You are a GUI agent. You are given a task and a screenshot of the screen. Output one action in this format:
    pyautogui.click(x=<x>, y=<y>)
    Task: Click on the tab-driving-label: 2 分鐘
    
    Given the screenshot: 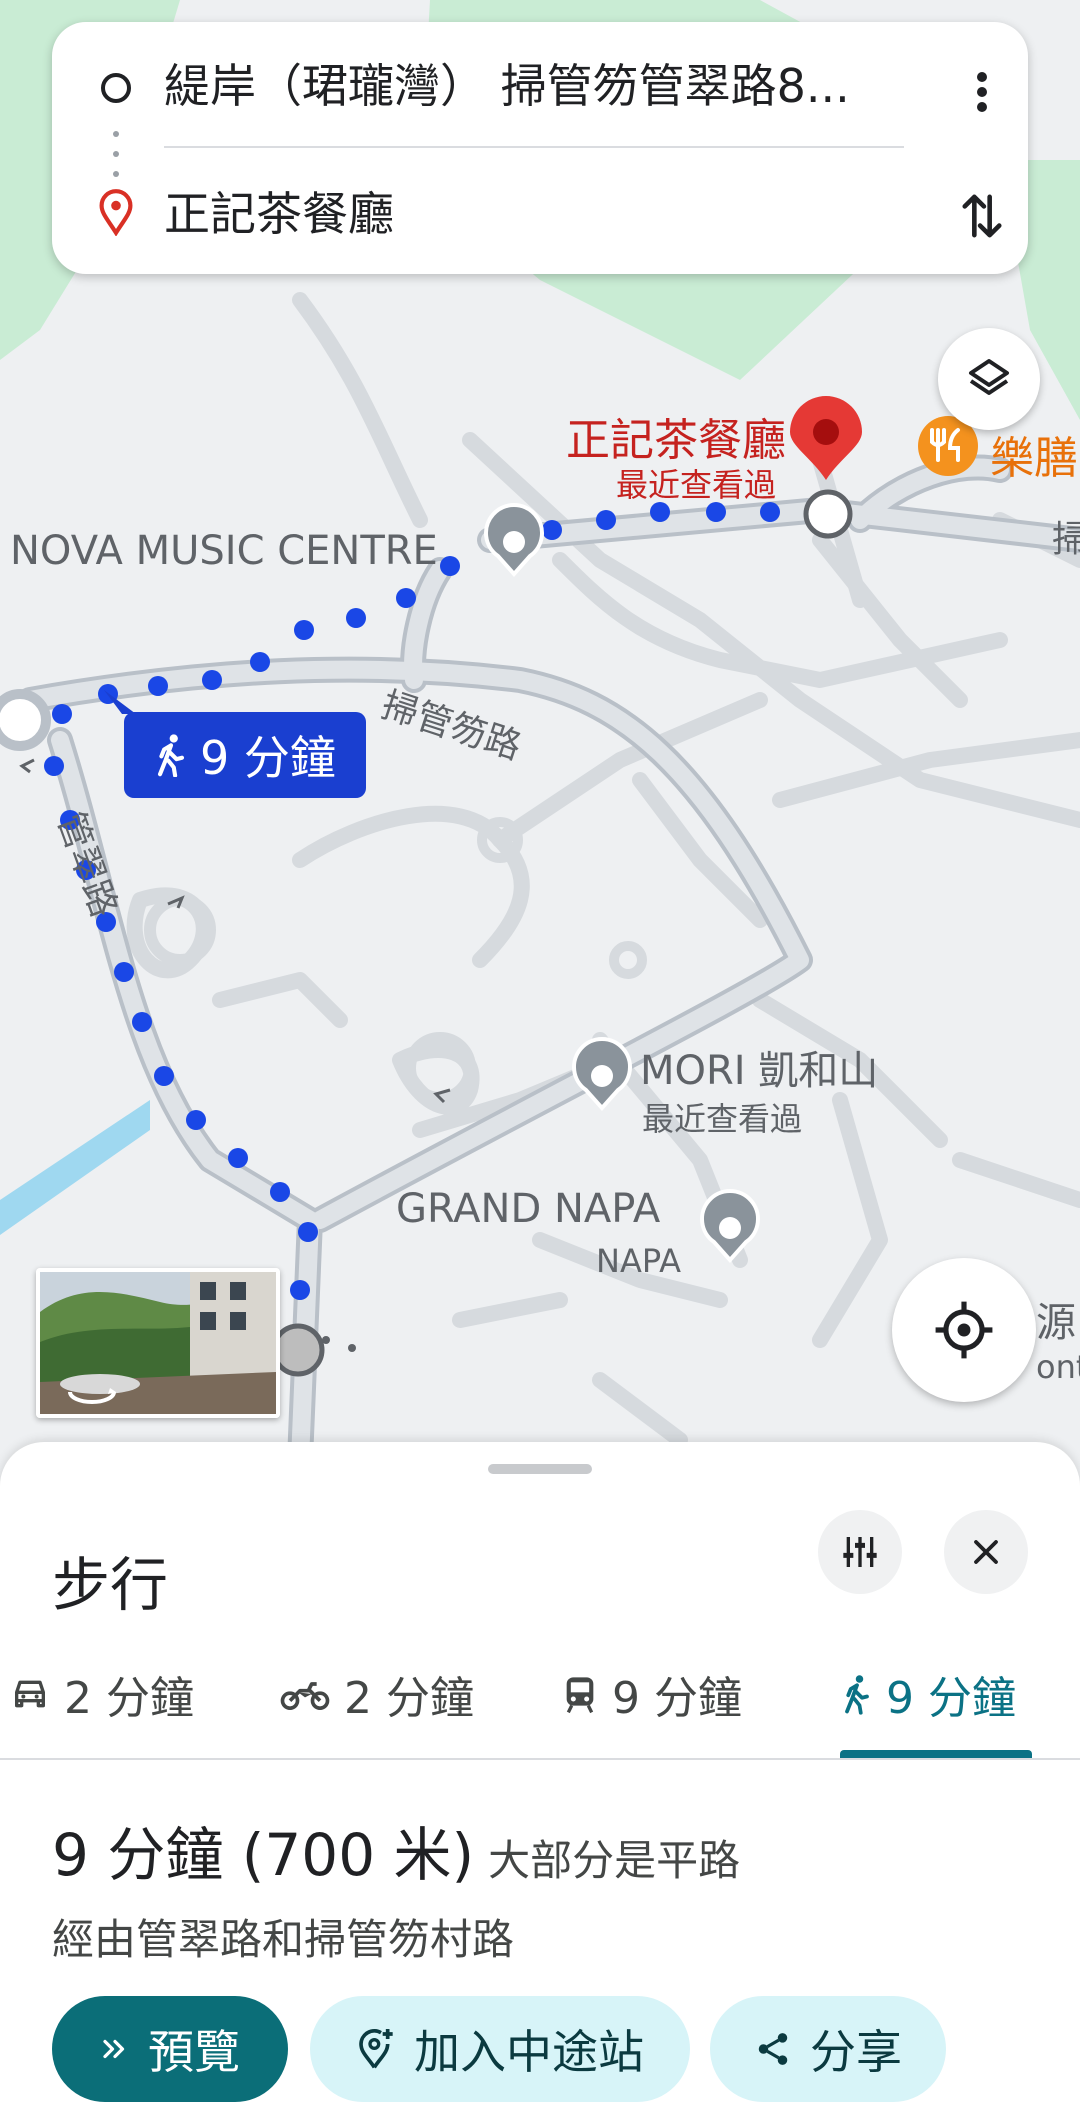 What is the action you would take?
    pyautogui.click(x=129, y=1698)
    